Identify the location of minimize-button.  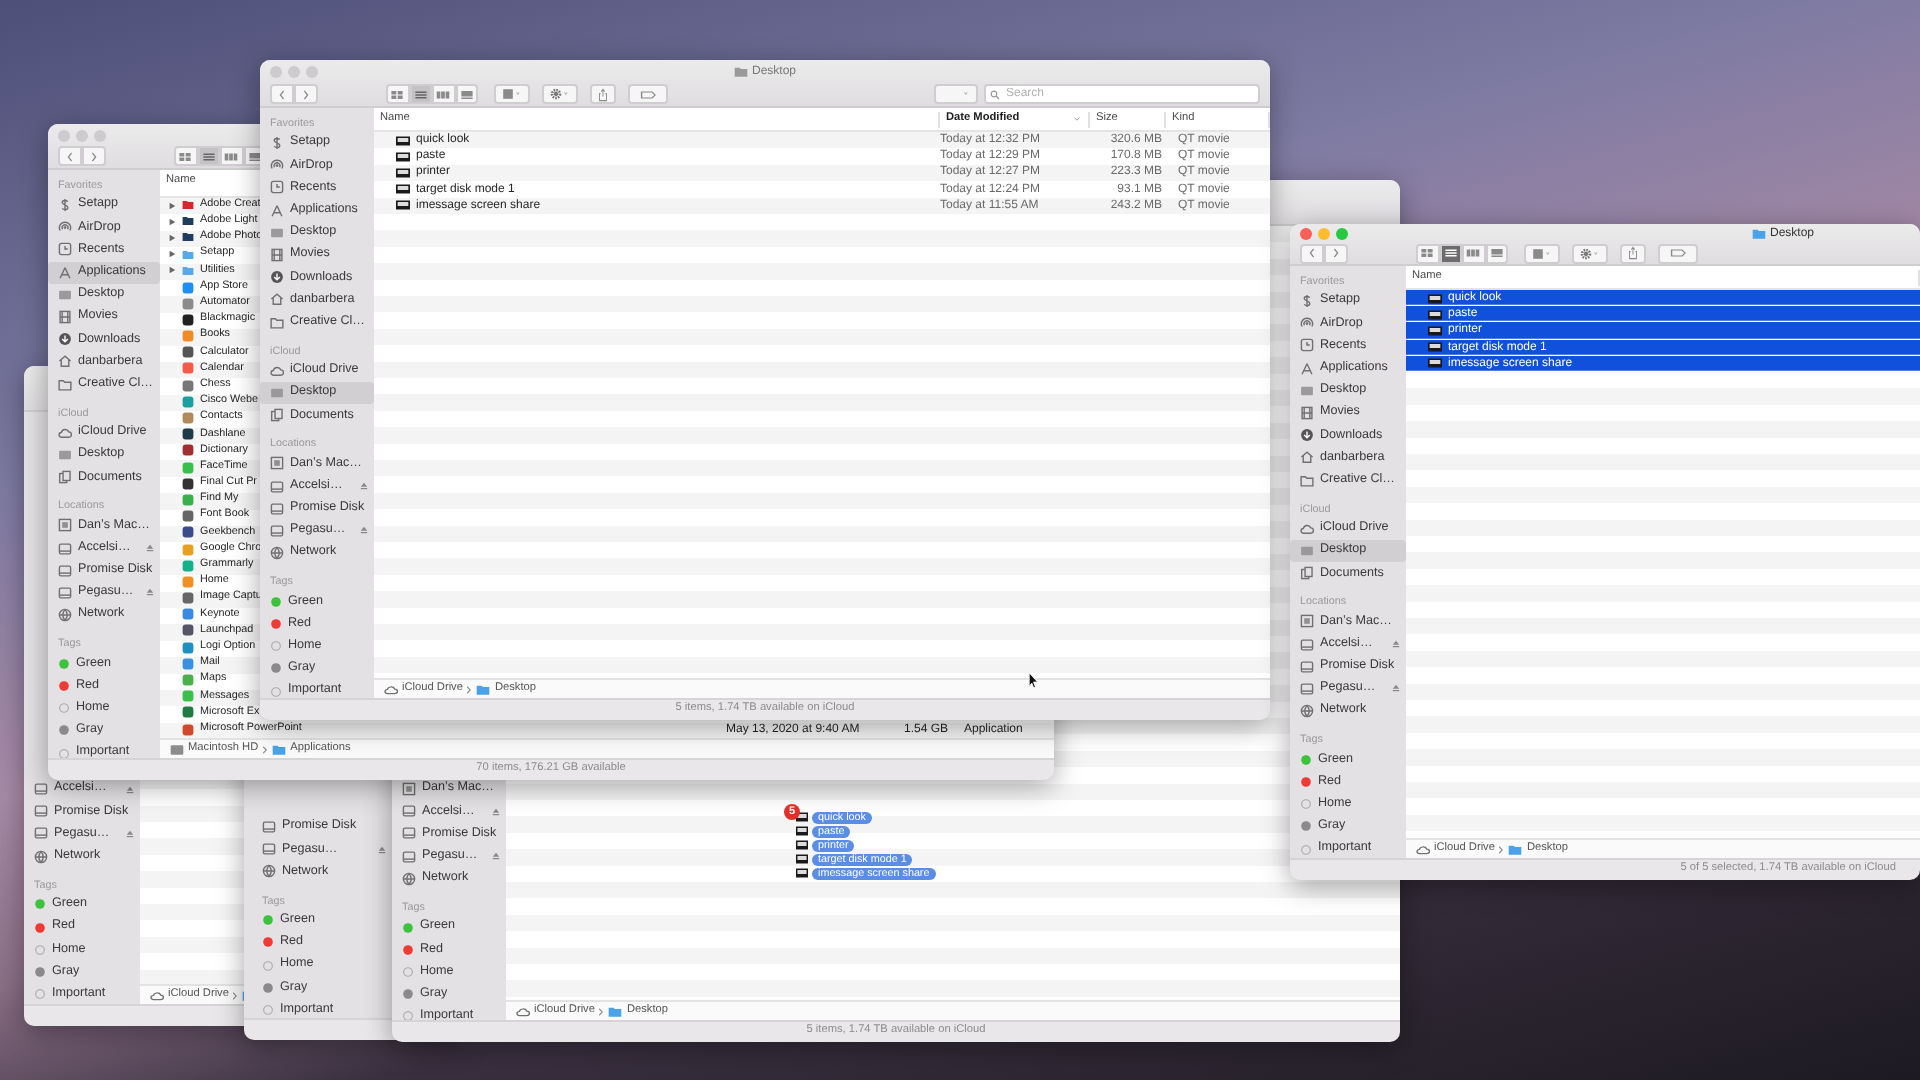
(1324, 234).